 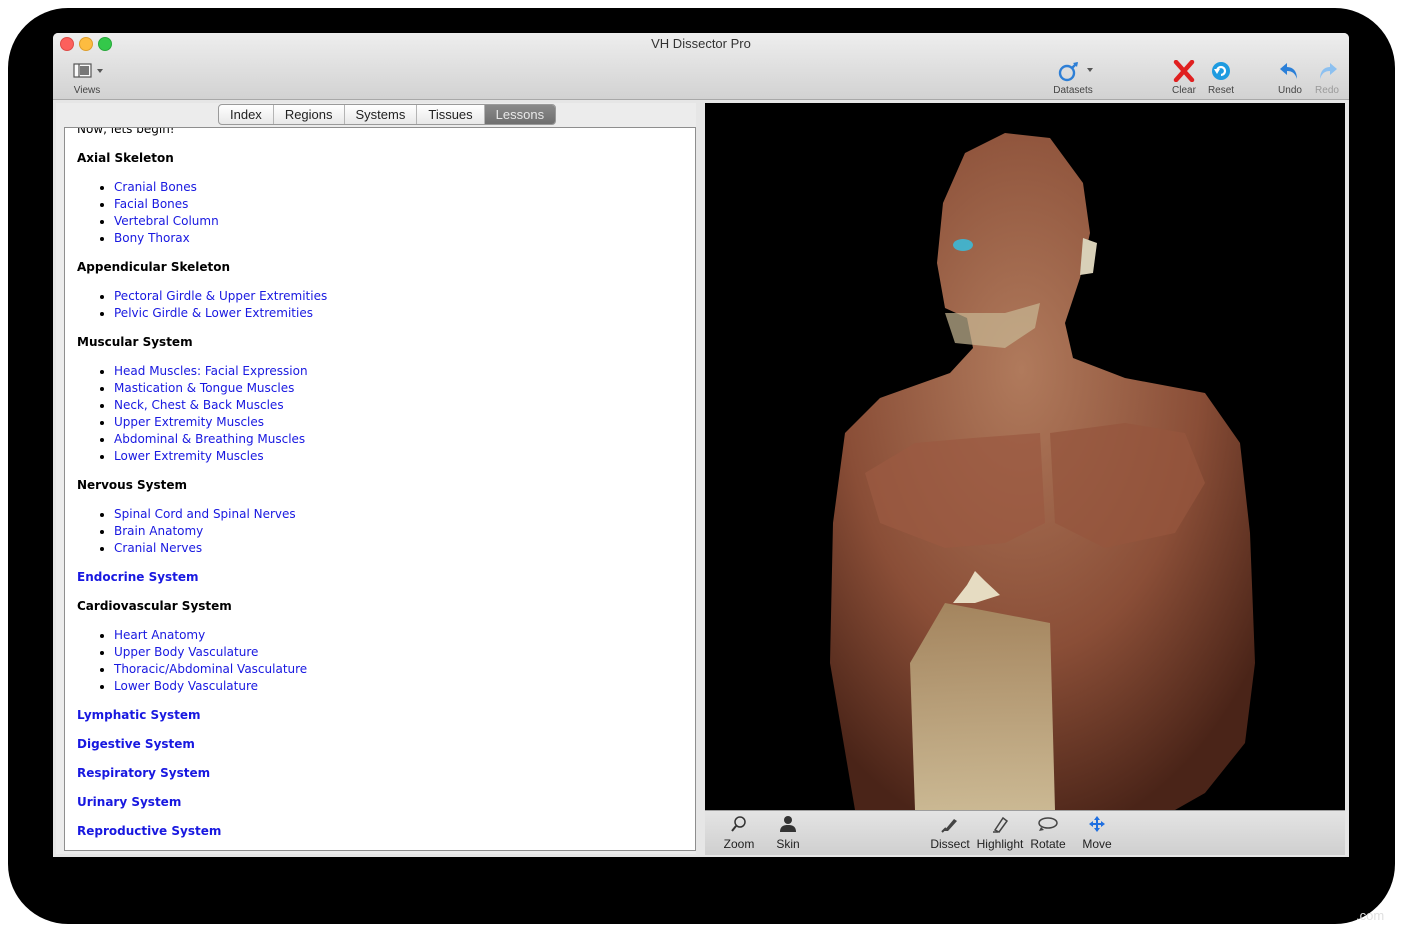 I want to click on datasets-button: Datasets, so click(x=1073, y=78).